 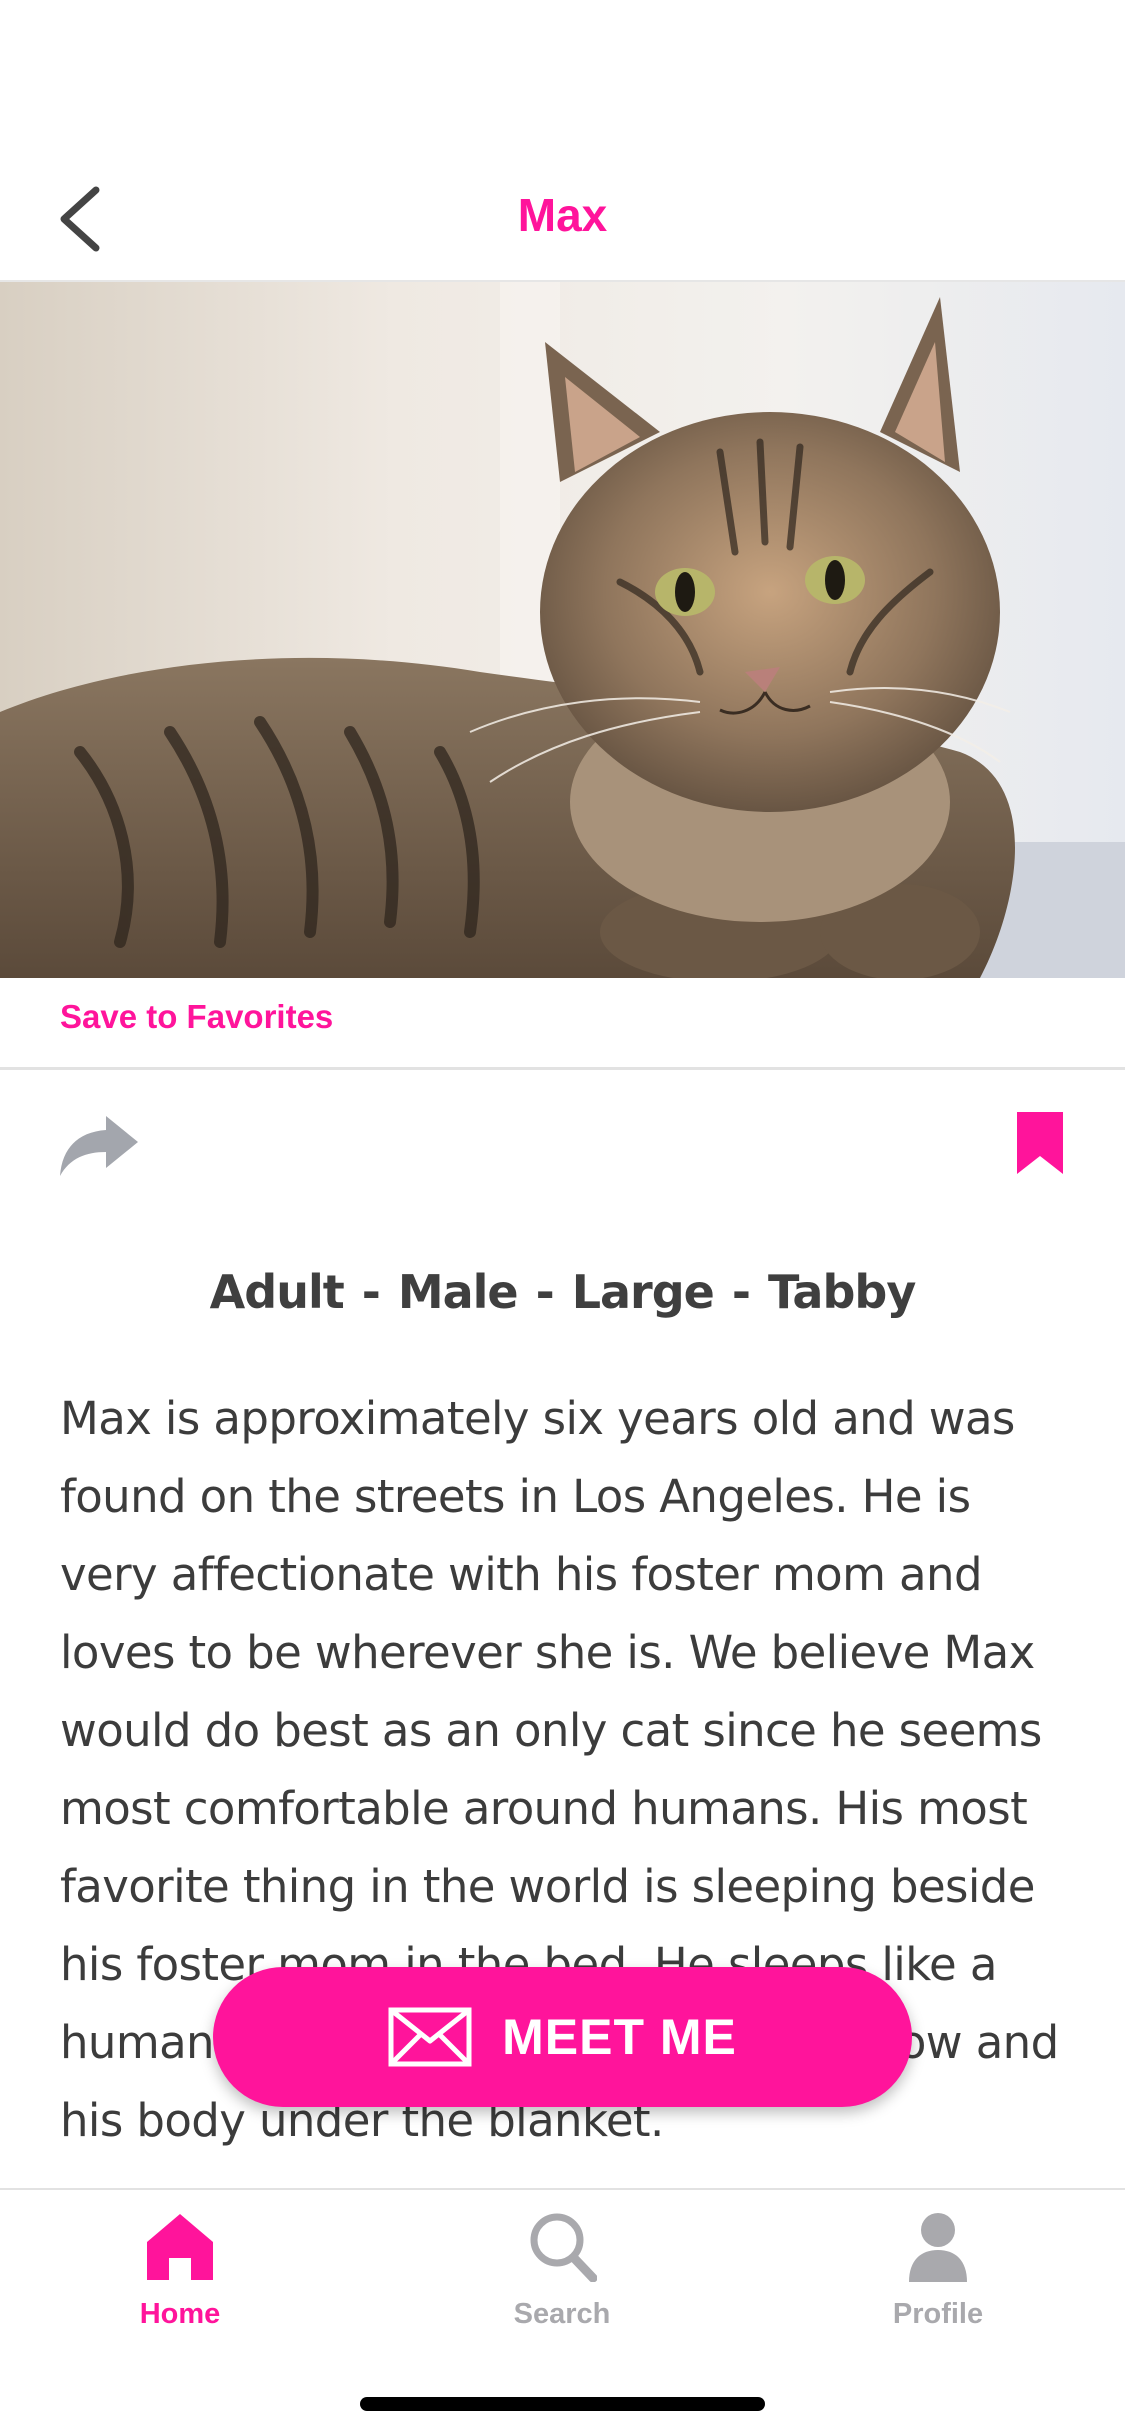 I want to click on tab-profile: Profile, so click(x=938, y=2270).